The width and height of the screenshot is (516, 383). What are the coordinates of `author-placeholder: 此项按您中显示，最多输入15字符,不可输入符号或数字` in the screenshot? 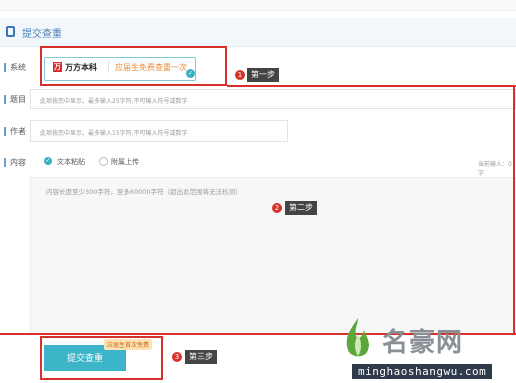 It's located at (114, 133).